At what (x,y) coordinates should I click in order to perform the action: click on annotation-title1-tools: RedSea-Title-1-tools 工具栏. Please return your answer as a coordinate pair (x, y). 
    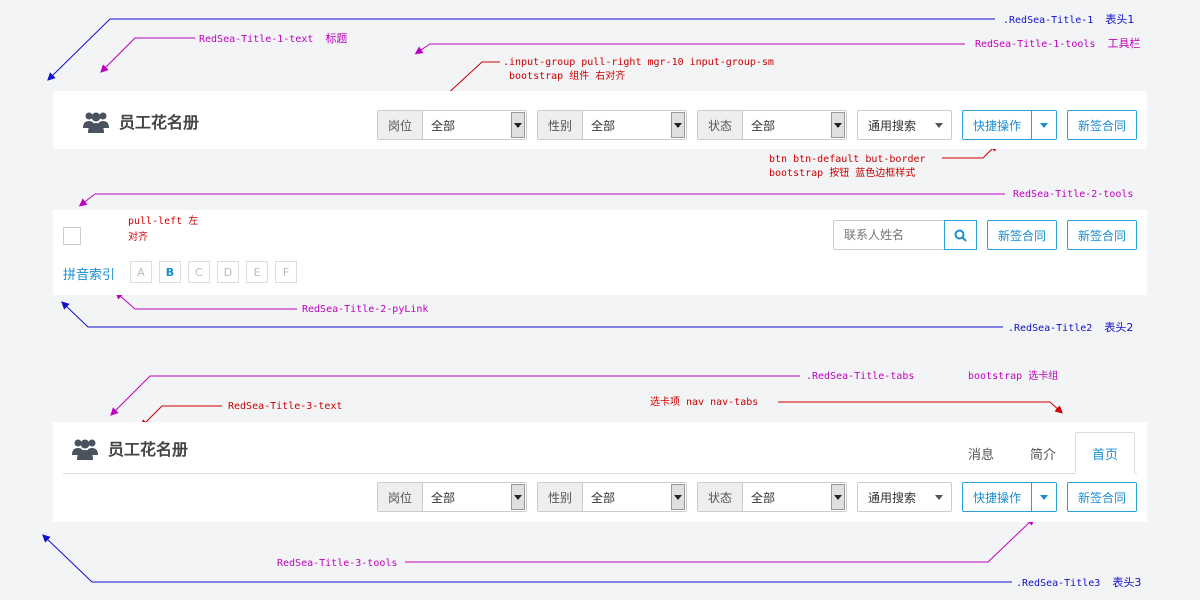
    Looking at the image, I should click on (1058, 43).